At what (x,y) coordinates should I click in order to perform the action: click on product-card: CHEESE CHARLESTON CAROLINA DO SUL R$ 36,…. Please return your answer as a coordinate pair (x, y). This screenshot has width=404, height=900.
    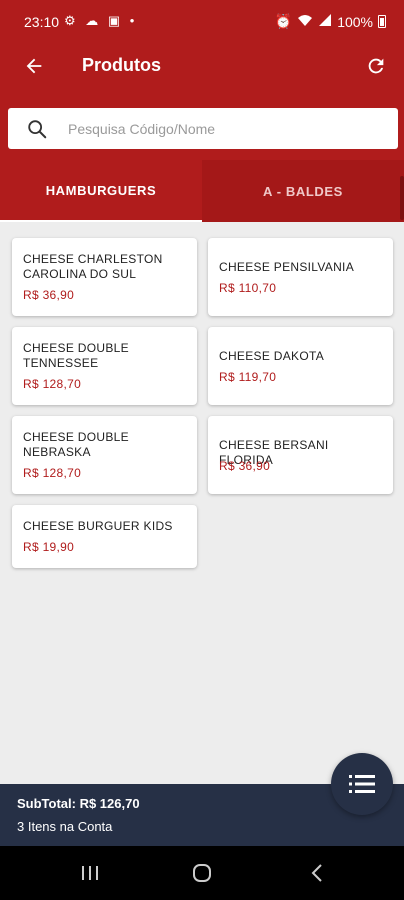
    Looking at the image, I should click on (104, 277).